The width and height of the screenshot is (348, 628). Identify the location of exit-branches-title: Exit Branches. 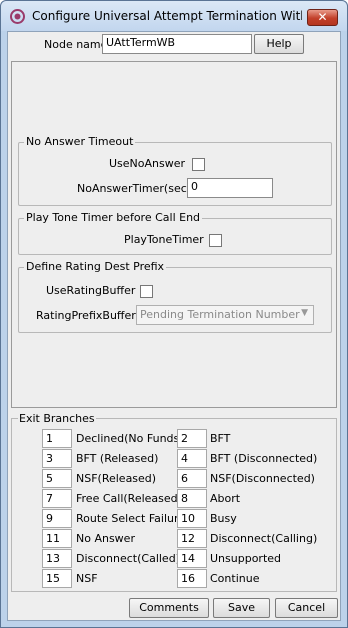
(57, 418).